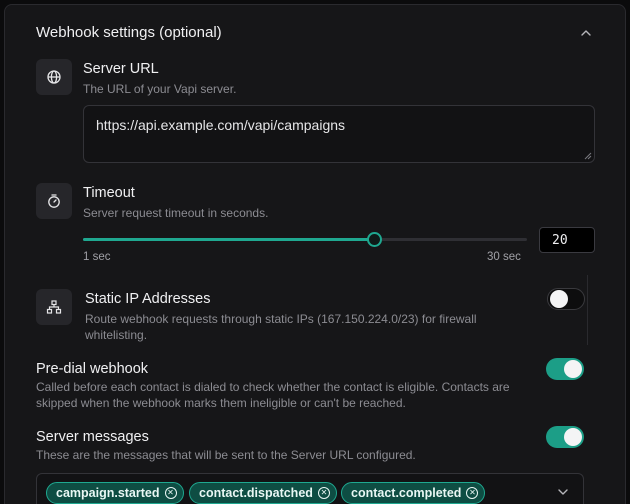 The height and width of the screenshot is (504, 630). What do you see at coordinates (109, 193) in the screenshot?
I see `timeout-title: Timeout` at bounding box center [109, 193].